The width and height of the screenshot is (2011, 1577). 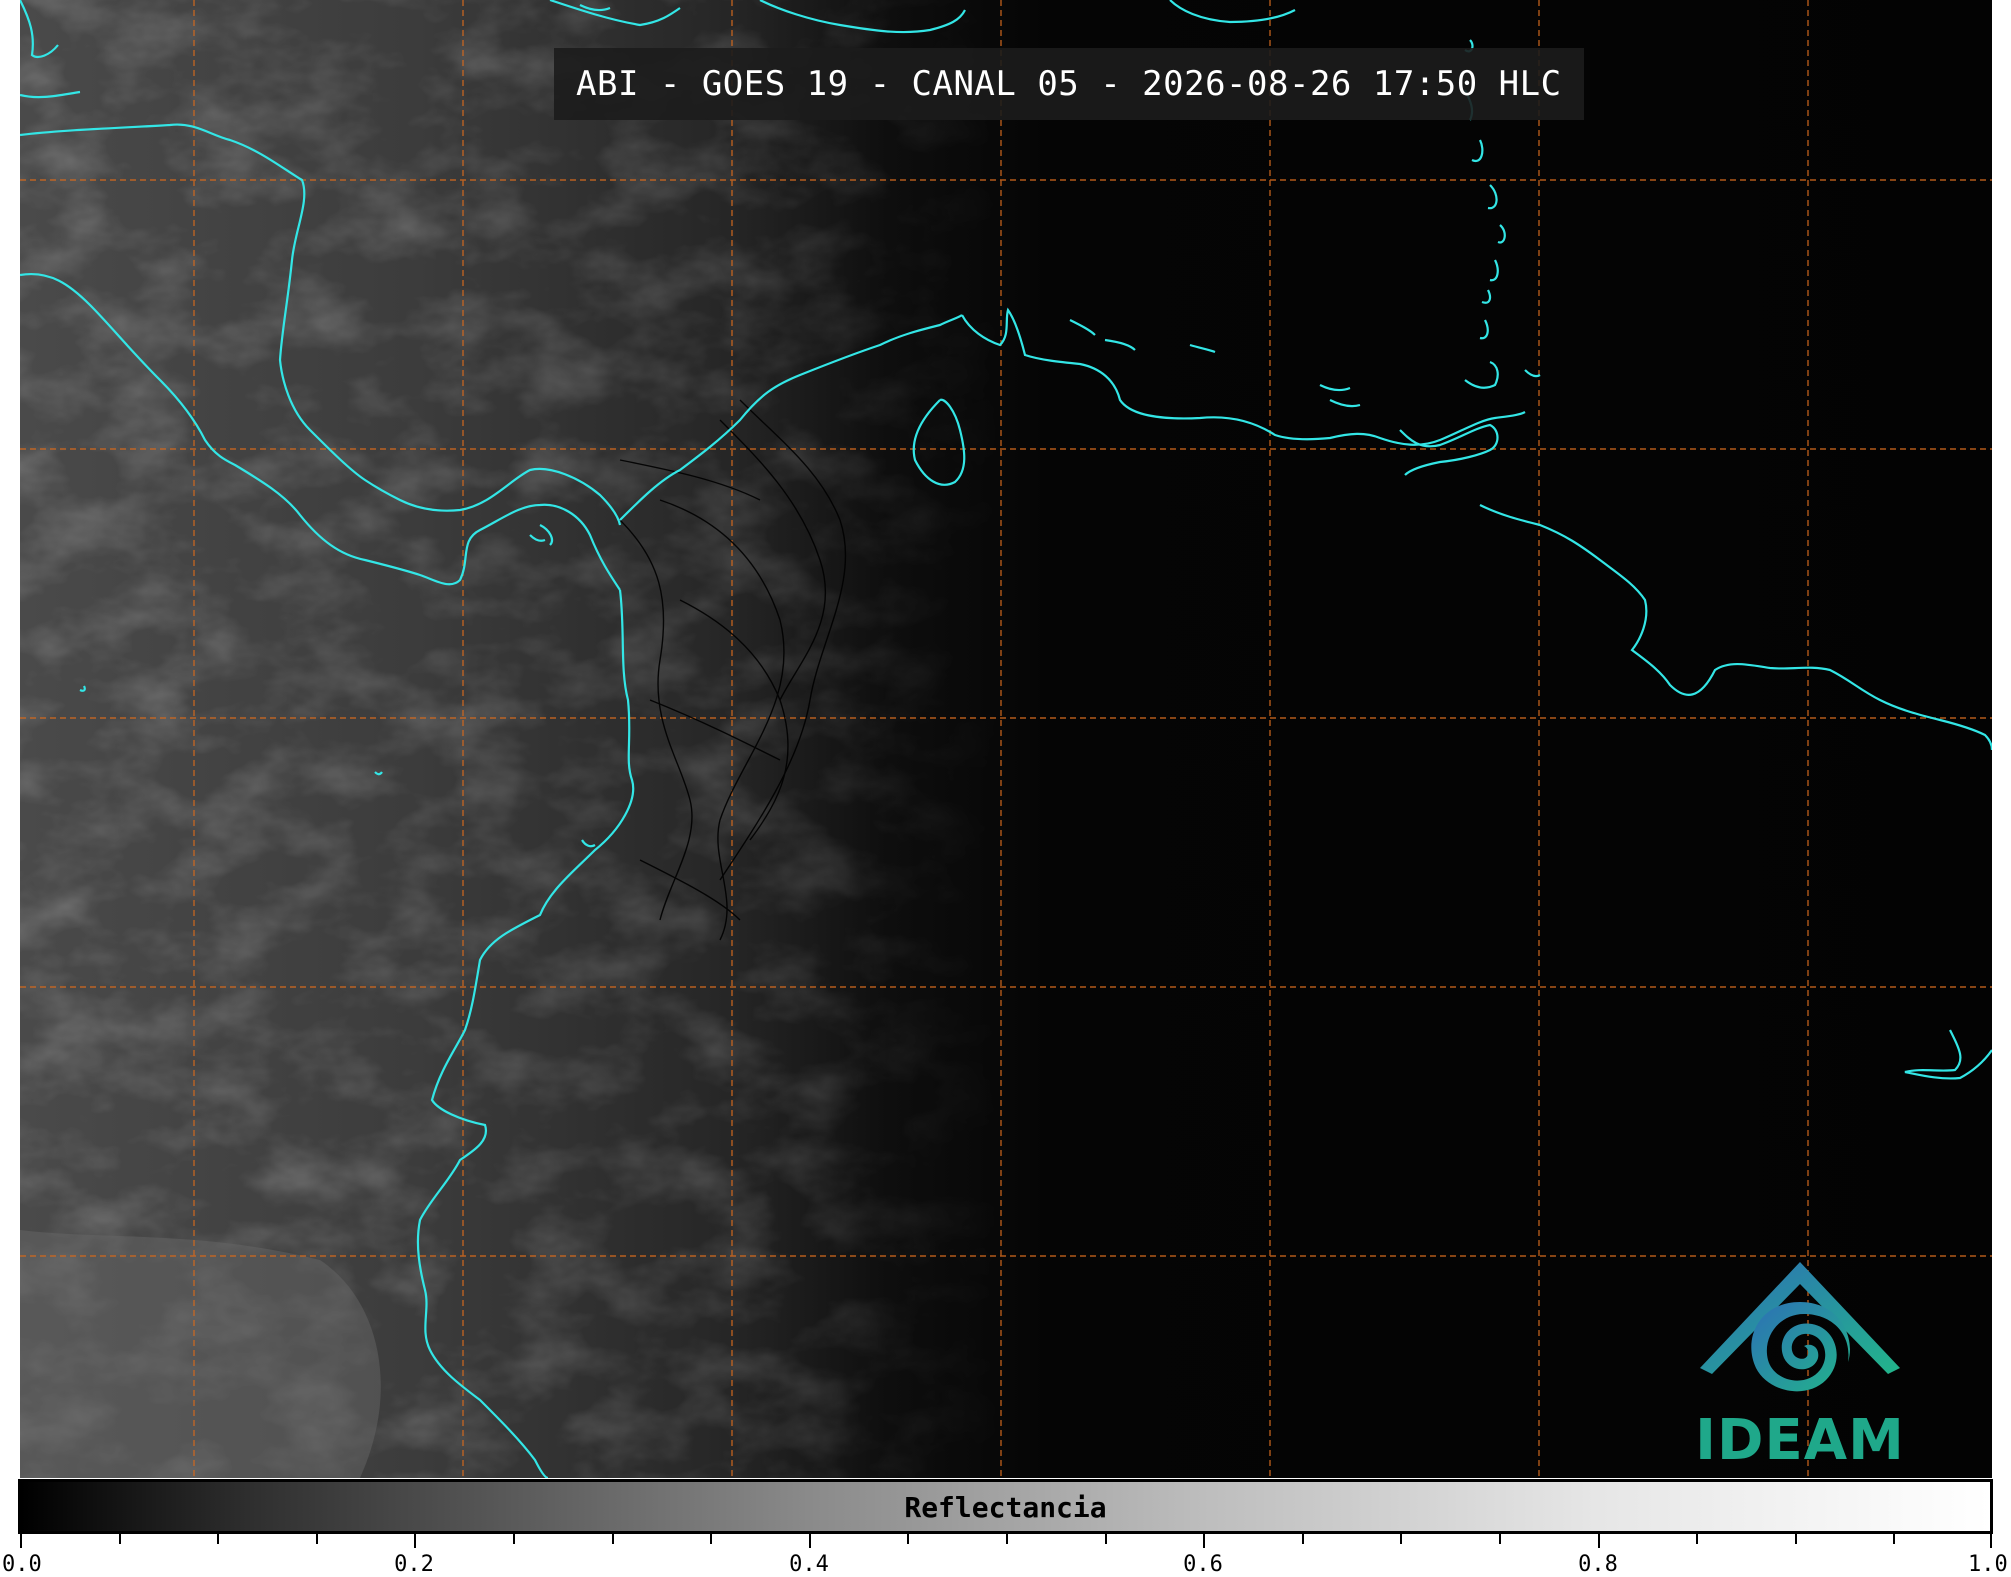 I want to click on colorbar-tick-label: 0.2, so click(x=414, y=1564).